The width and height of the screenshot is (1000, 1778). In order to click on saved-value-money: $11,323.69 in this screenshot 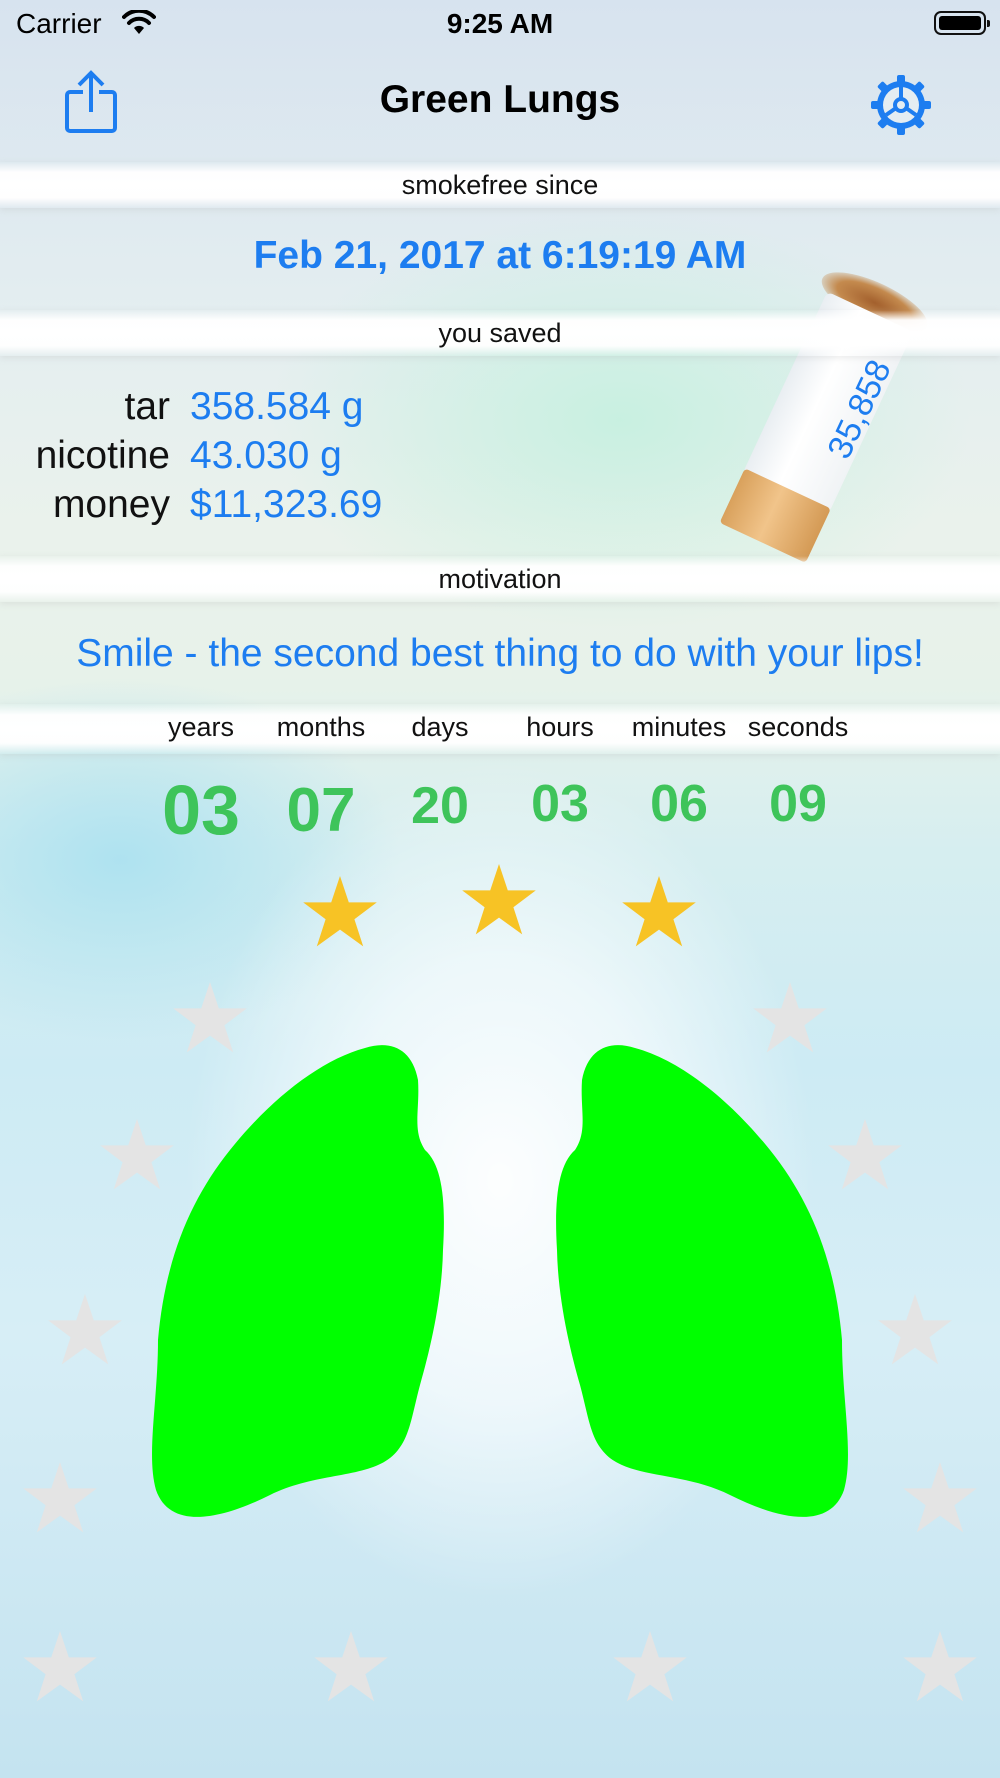, I will do `click(286, 504)`.